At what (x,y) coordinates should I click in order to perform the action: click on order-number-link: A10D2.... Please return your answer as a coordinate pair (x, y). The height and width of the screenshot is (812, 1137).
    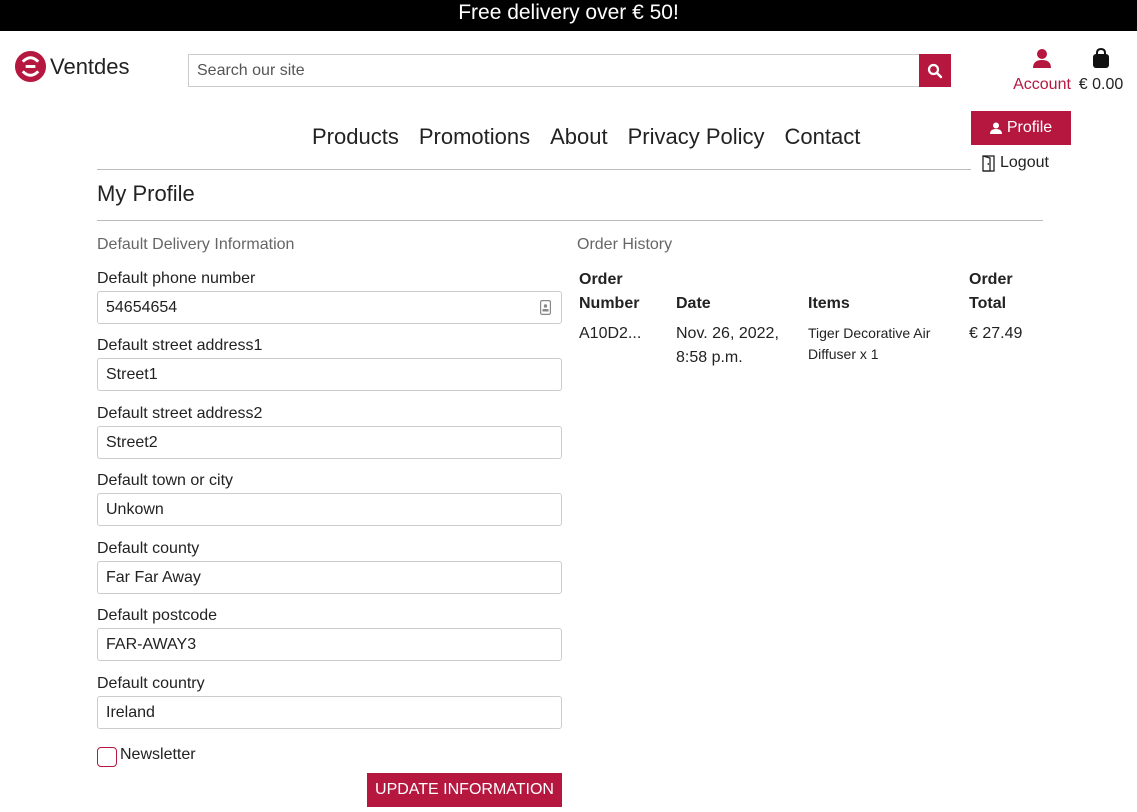
    Looking at the image, I should click on (610, 334).